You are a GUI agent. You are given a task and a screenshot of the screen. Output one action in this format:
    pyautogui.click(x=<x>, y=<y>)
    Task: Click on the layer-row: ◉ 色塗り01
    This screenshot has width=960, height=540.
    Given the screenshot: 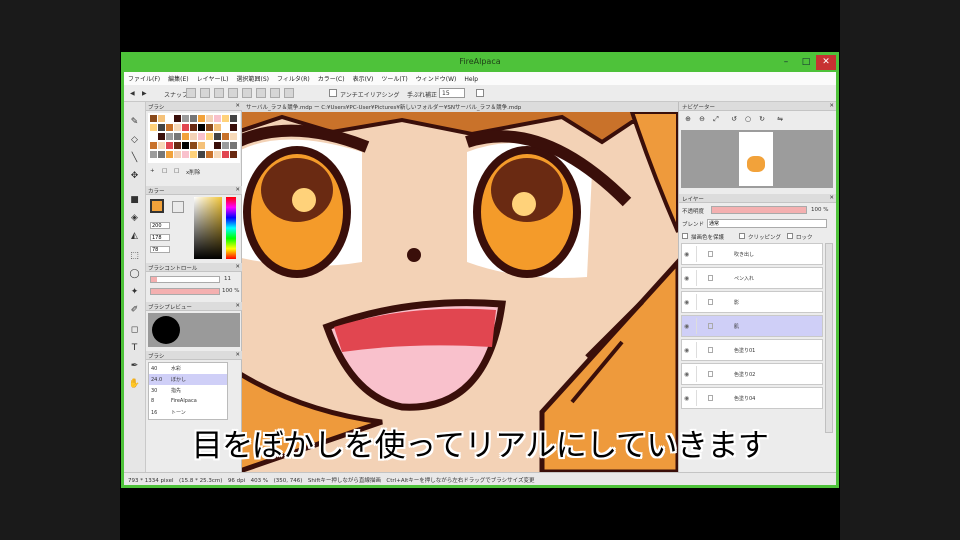 What is the action you would take?
    pyautogui.click(x=752, y=350)
    